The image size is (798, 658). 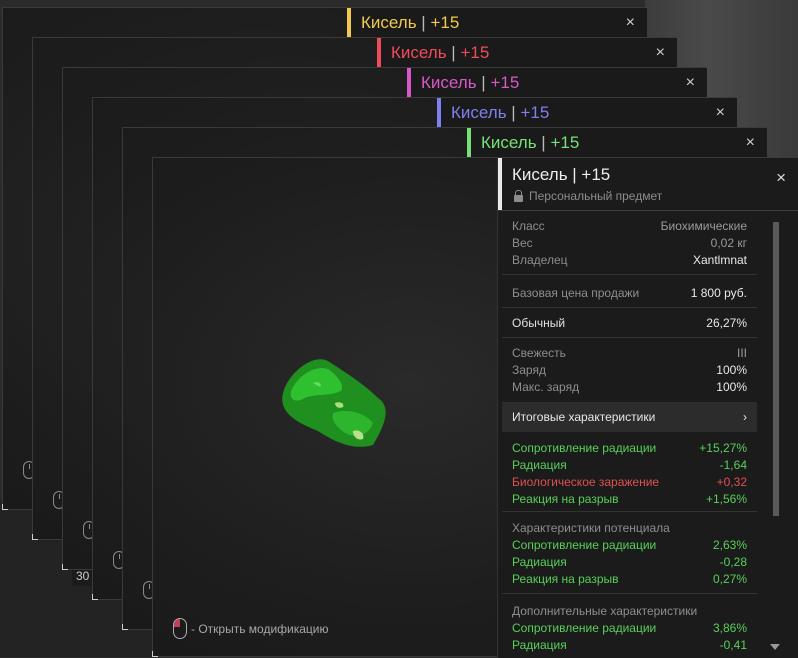 What do you see at coordinates (539, 353) in the screenshot?
I see `stat-label: Свежесть` at bounding box center [539, 353].